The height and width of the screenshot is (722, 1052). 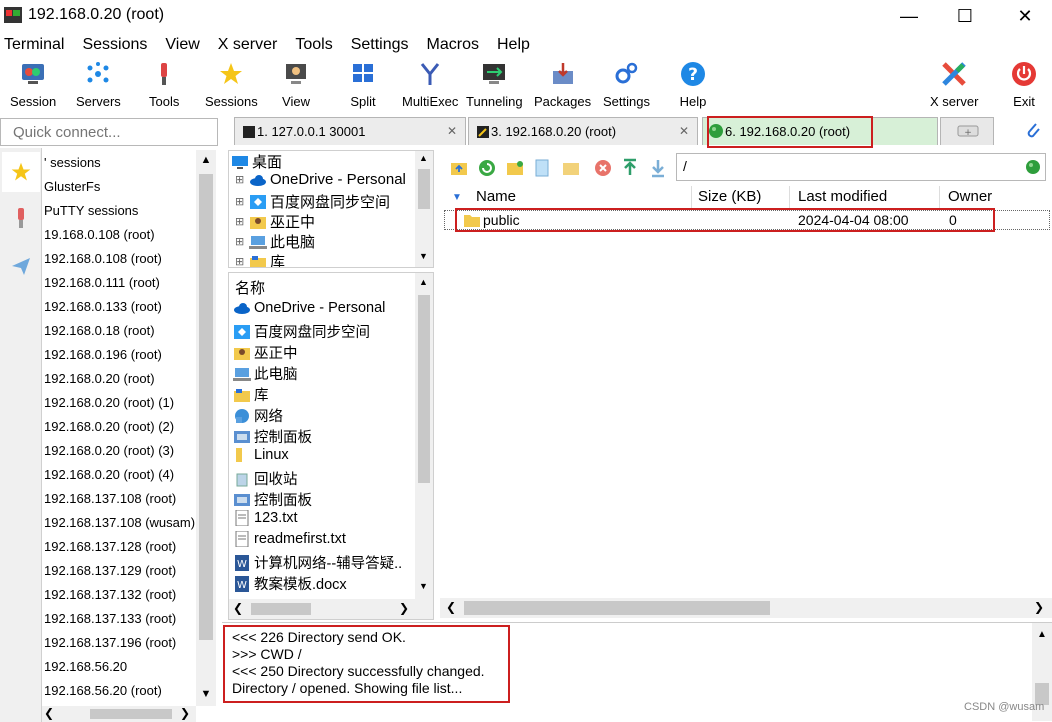 I want to click on menu-macros: Macros, so click(x=453, y=45).